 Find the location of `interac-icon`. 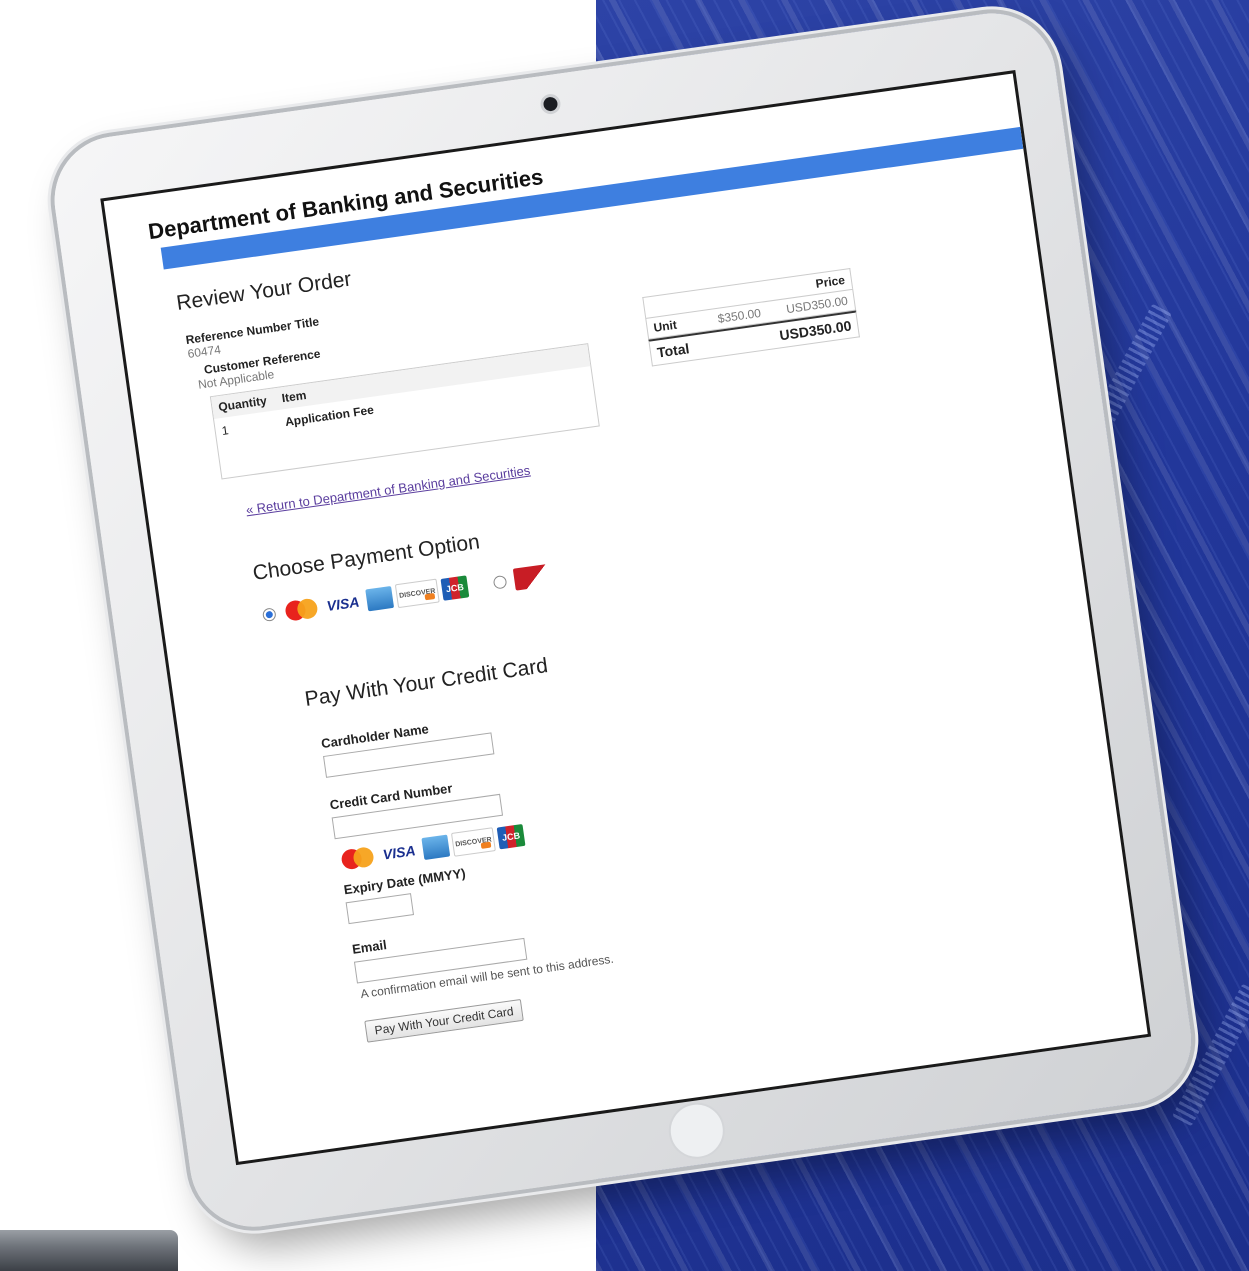

interac-icon is located at coordinates (533, 577).